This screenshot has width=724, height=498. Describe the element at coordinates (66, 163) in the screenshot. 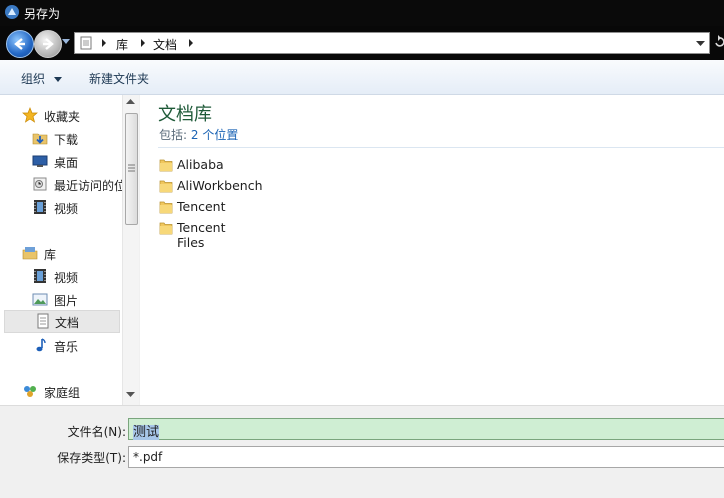

I see `sidebar-item-label: 桌面` at that location.